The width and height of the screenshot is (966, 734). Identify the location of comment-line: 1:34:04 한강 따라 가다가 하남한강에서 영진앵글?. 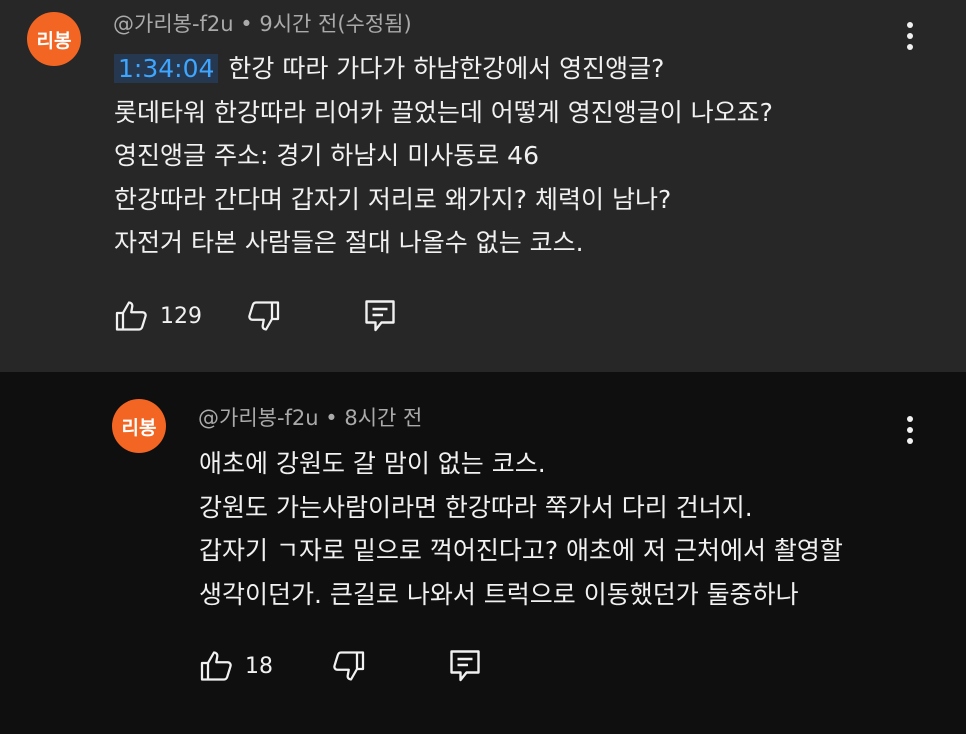
(443, 69).